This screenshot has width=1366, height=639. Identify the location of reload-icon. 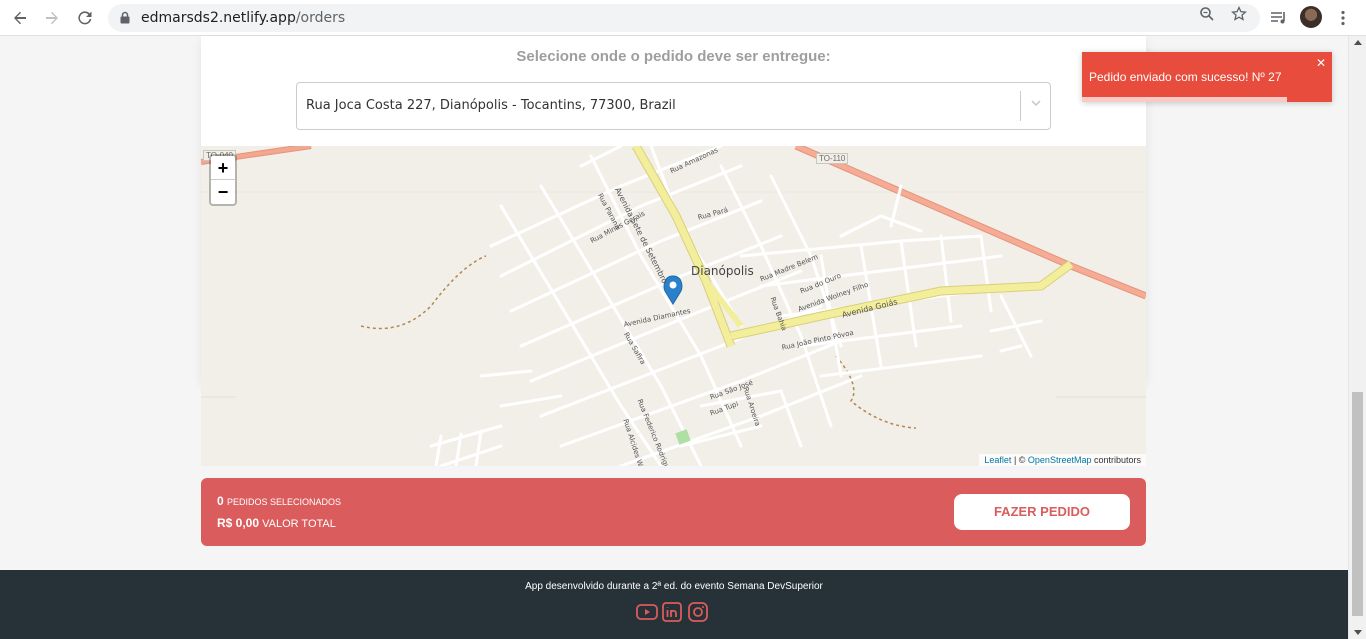
(85, 18).